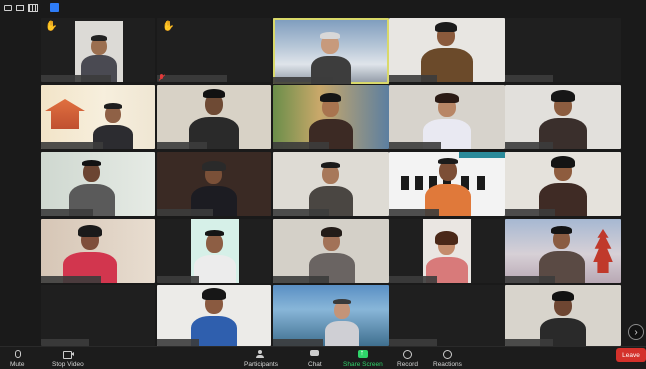  I want to click on stop-video-label: Stop Video, so click(68, 364).